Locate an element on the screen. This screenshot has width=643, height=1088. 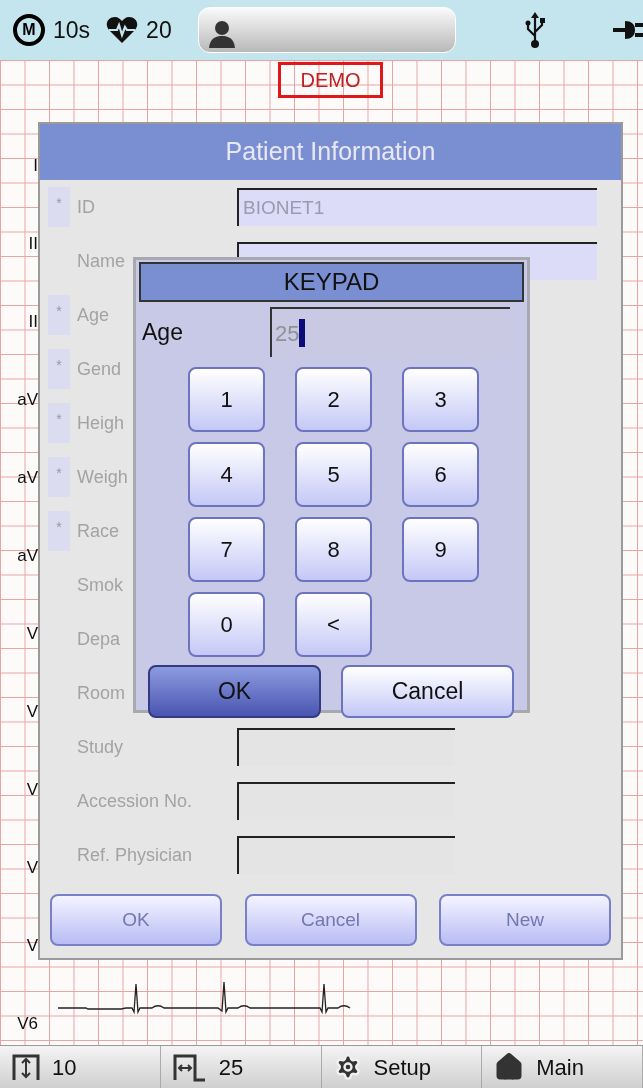
field-label: Ref. Physician is located at coordinates (135, 854).